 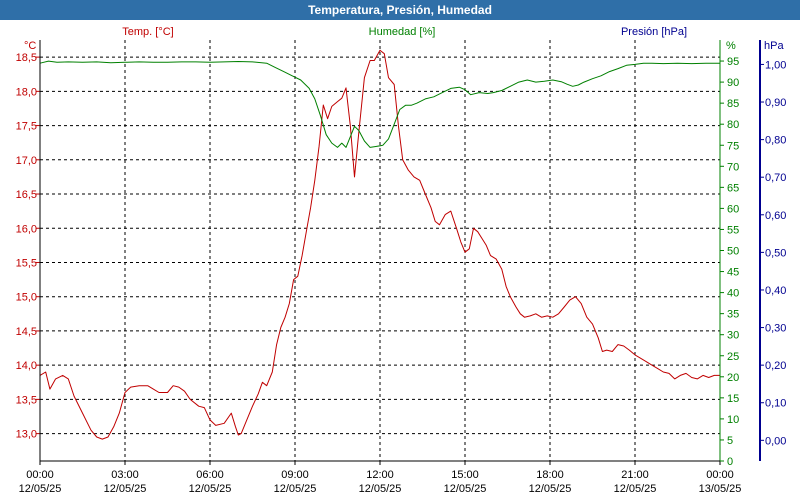 What do you see at coordinates (26, 332) in the screenshot?
I see `temperature-tick-label: 14,5` at bounding box center [26, 332].